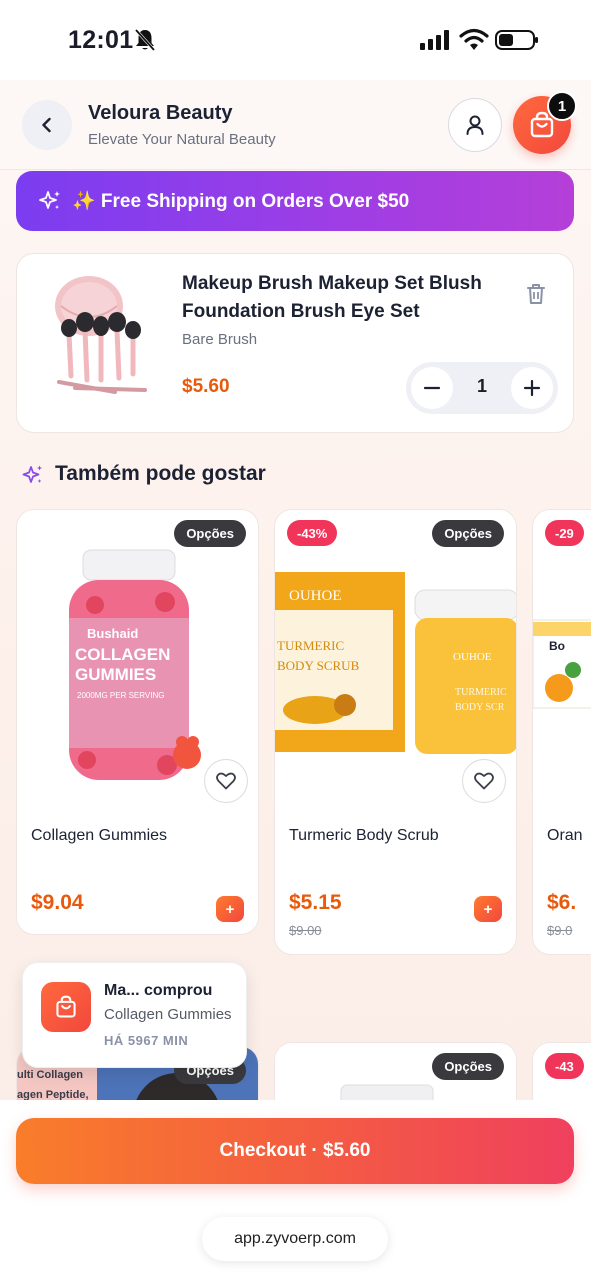 The image size is (591, 1280). I want to click on battery-icon, so click(516, 40).